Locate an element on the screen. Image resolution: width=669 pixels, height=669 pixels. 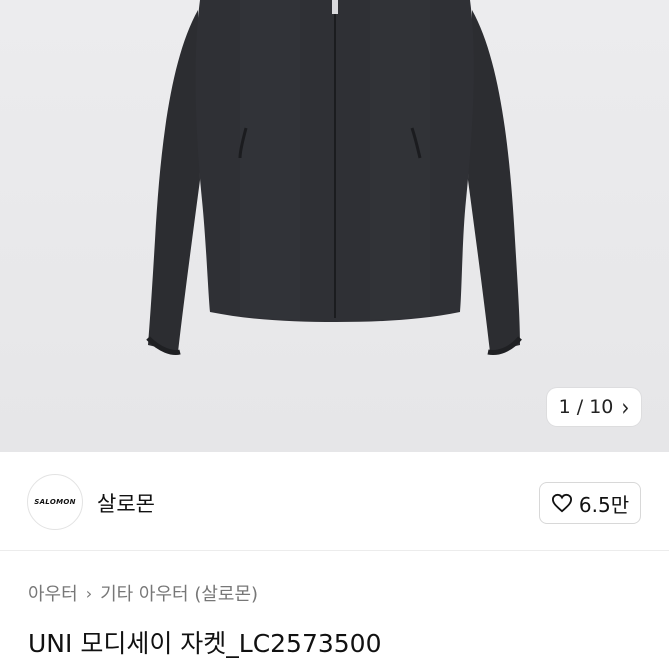
shop-name: 살로몬 is located at coordinates (126, 503).